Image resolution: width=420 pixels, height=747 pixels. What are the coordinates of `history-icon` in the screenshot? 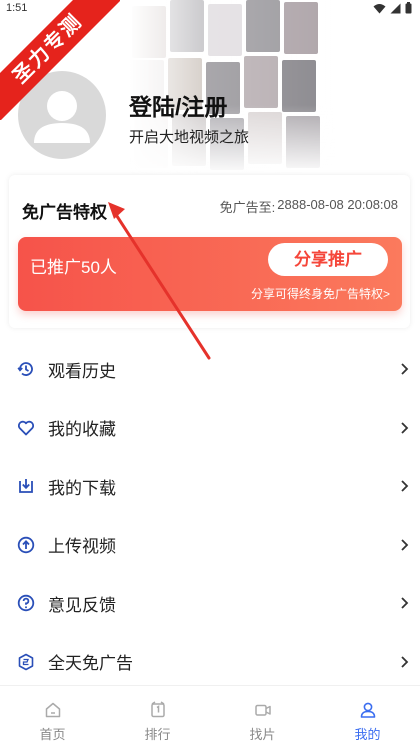 It's located at (26, 369).